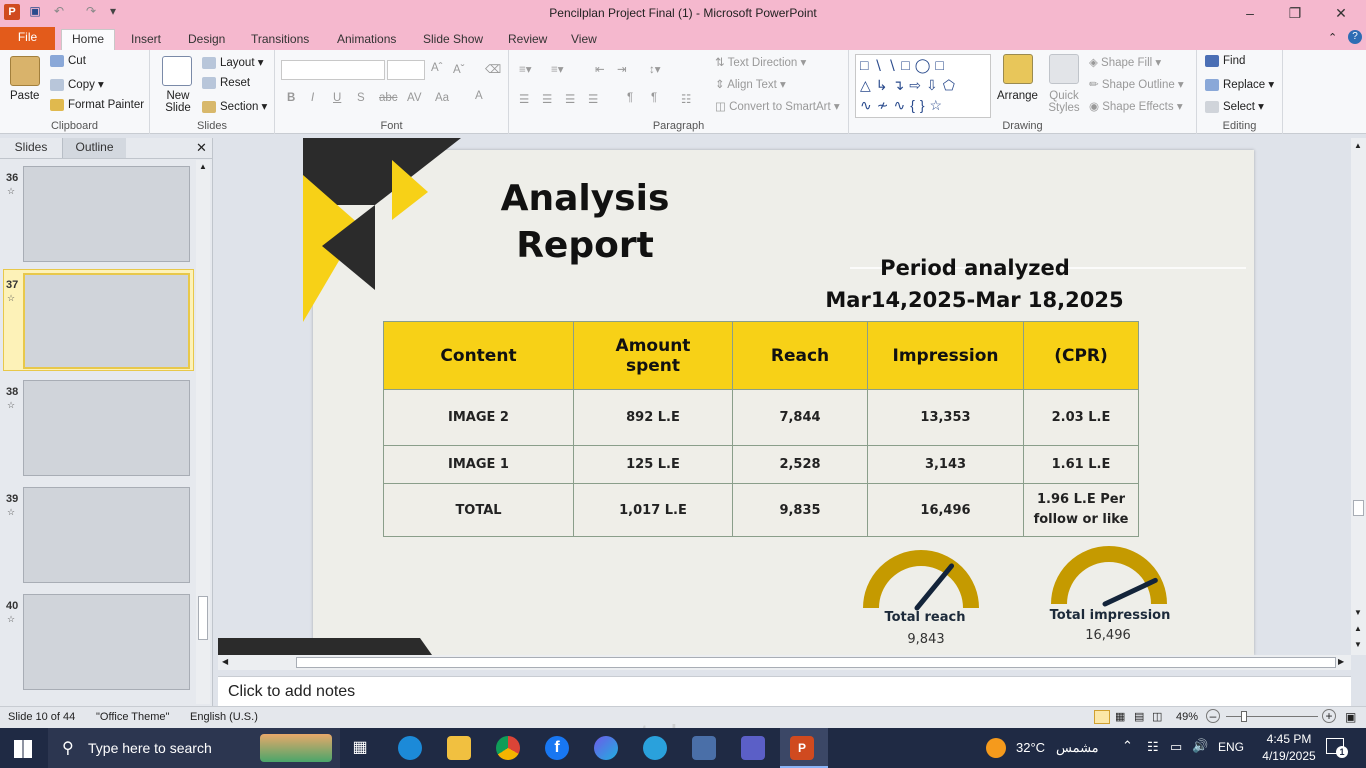 The image size is (1366, 768). Describe the element at coordinates (1127, 746) in the screenshot. I see `tray-chevron-icon: ⌃` at that location.